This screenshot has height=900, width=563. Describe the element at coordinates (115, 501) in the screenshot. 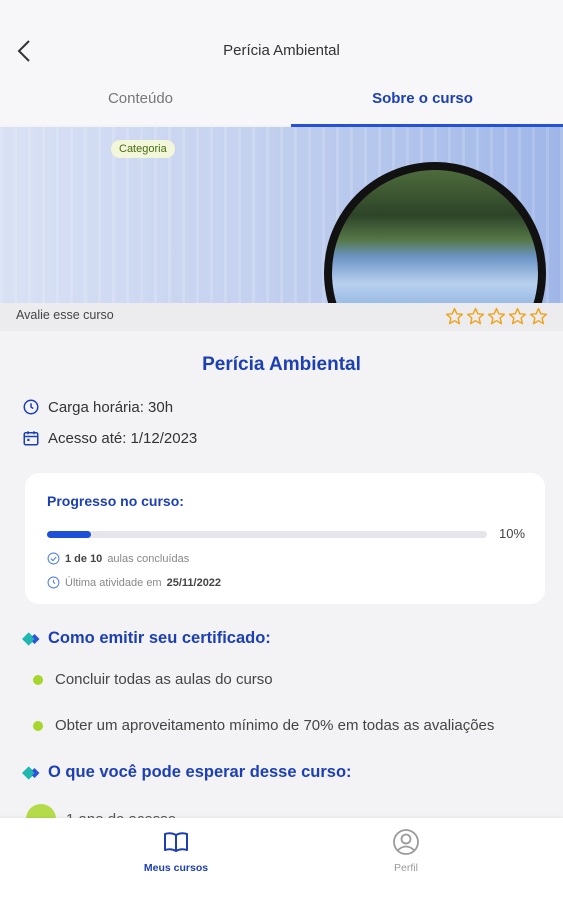

I see `progress-title: Progresso no curso:` at that location.